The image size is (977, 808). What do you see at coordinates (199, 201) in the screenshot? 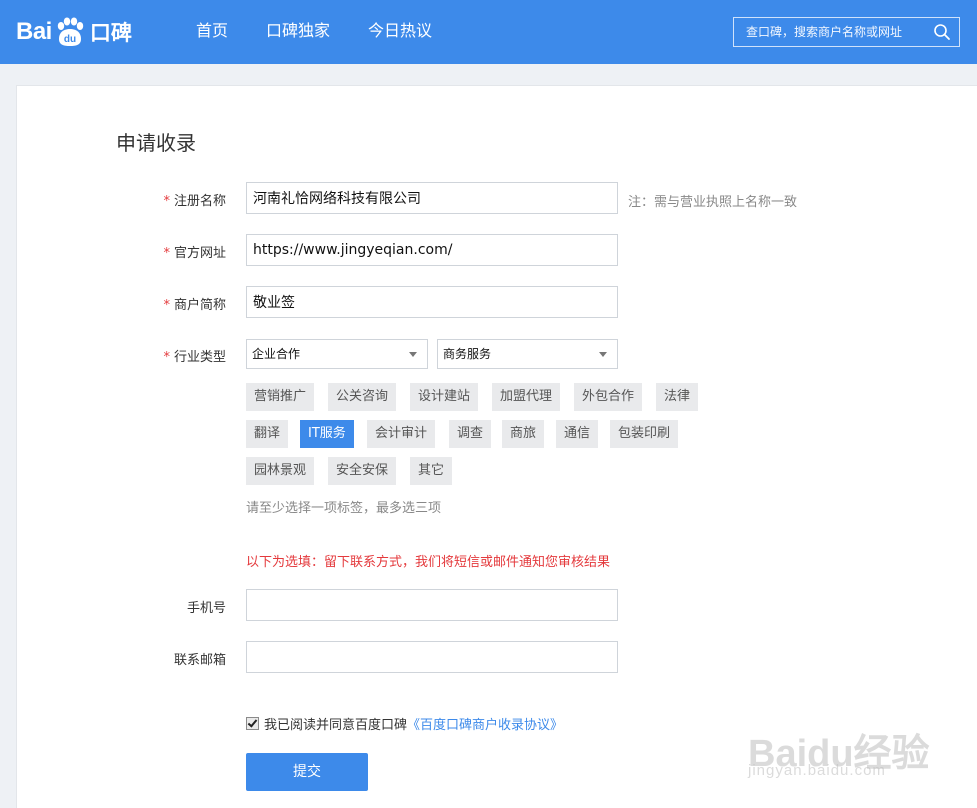
I see `reg-name-label-text: 注册名称` at bounding box center [199, 201].